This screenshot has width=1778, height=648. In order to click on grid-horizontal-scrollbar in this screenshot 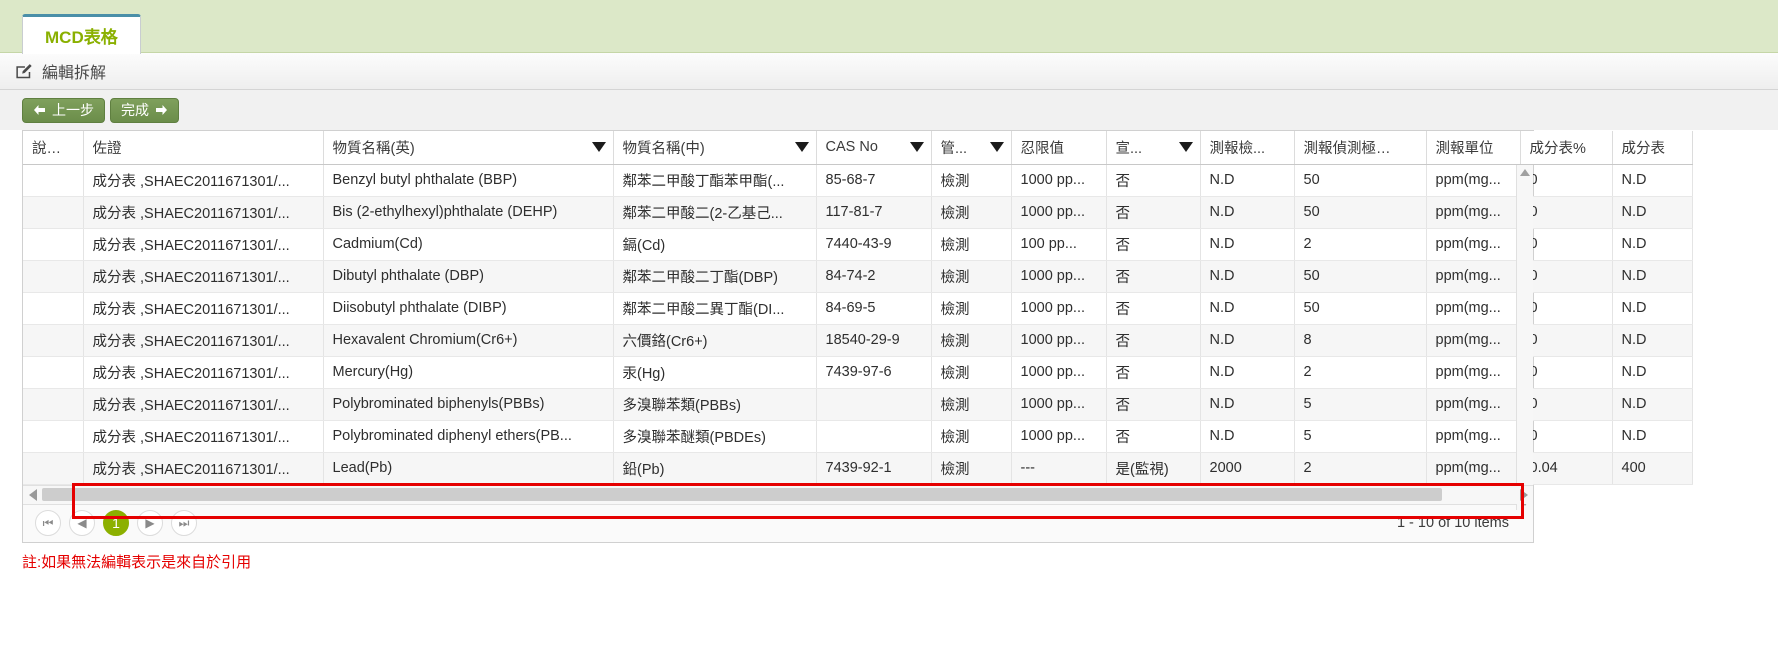, I will do `click(778, 494)`.